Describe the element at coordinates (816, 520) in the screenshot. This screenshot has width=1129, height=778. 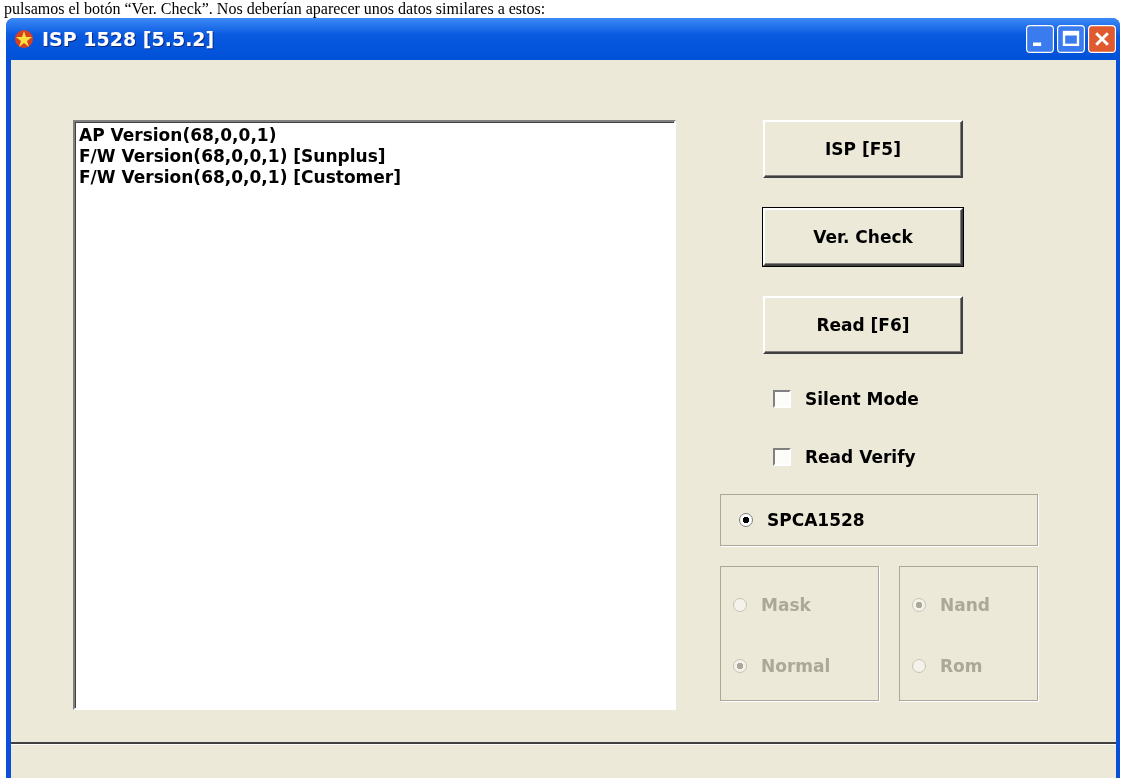
I see `radio-label: SPCA1528` at that location.